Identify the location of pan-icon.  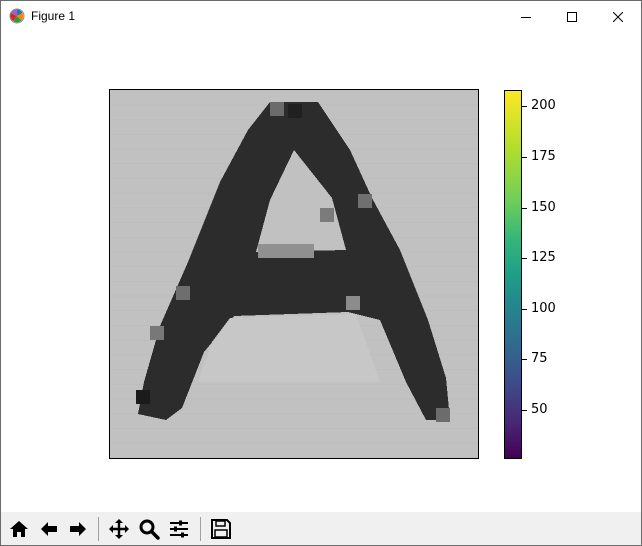
(119, 529).